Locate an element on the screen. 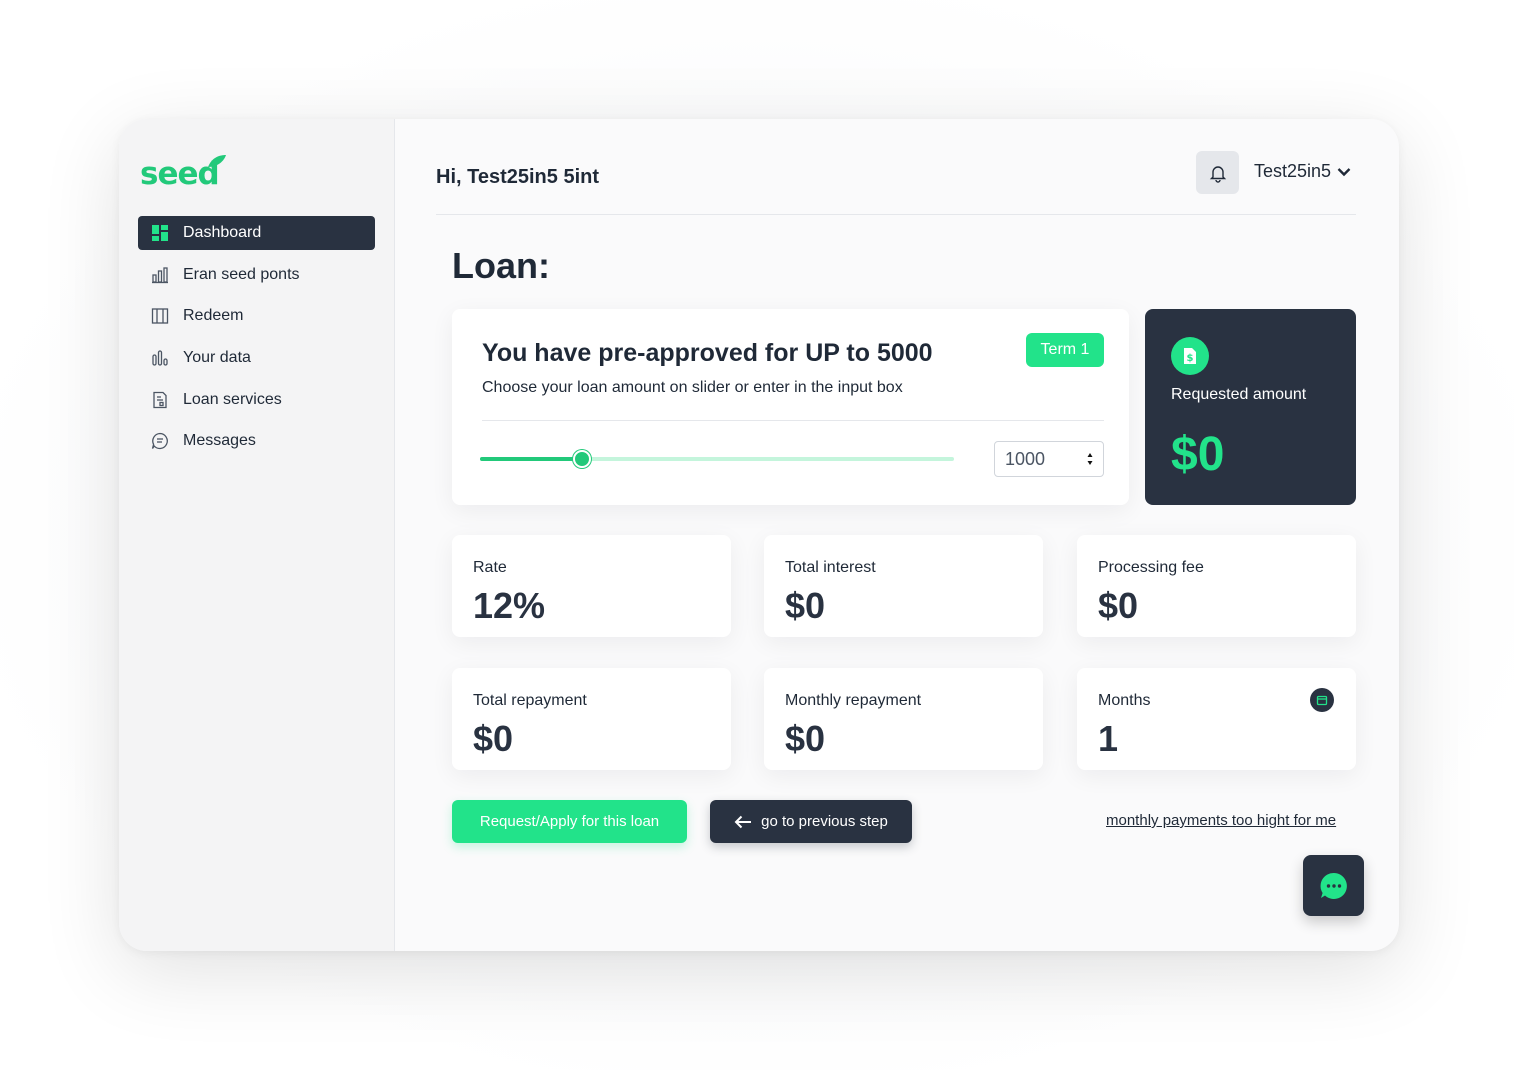 Image resolution: width=1514 pixels, height=1070 pixels. sidebar-item-label: Your data is located at coordinates (217, 358).